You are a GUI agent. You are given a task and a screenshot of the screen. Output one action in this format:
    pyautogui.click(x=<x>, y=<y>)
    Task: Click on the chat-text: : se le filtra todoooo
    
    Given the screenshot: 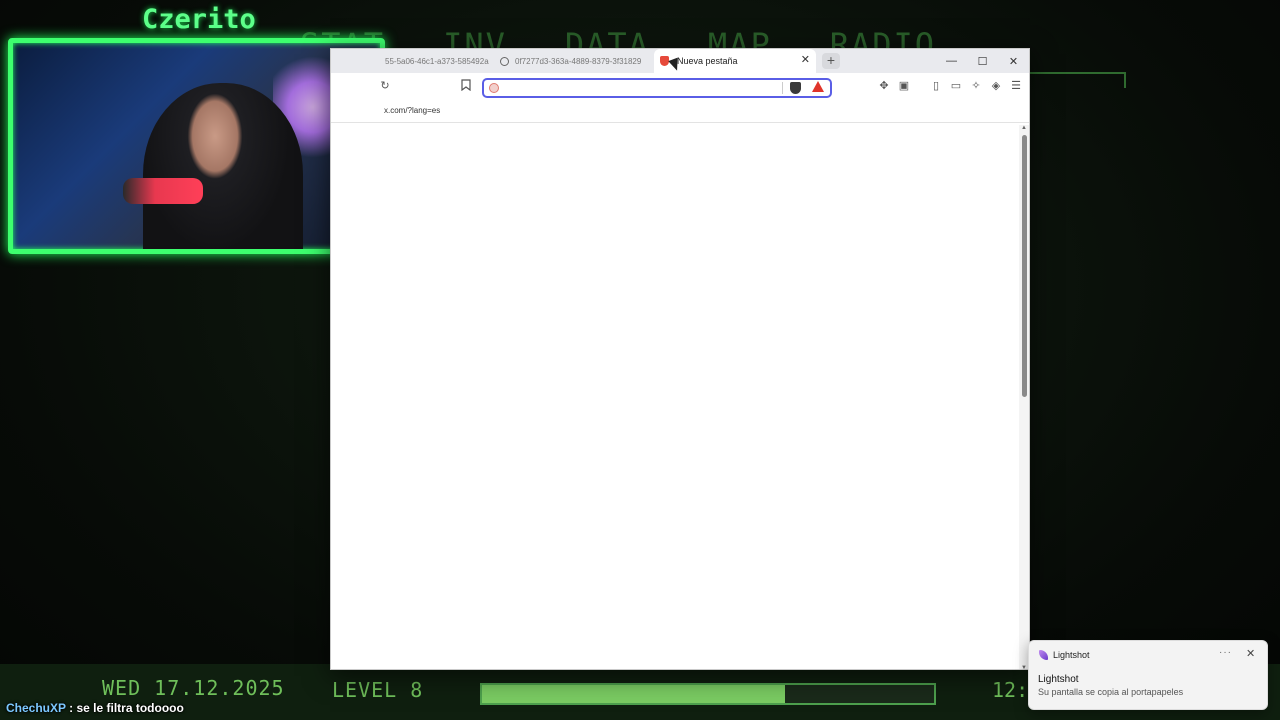 What is the action you would take?
    pyautogui.click(x=126, y=708)
    